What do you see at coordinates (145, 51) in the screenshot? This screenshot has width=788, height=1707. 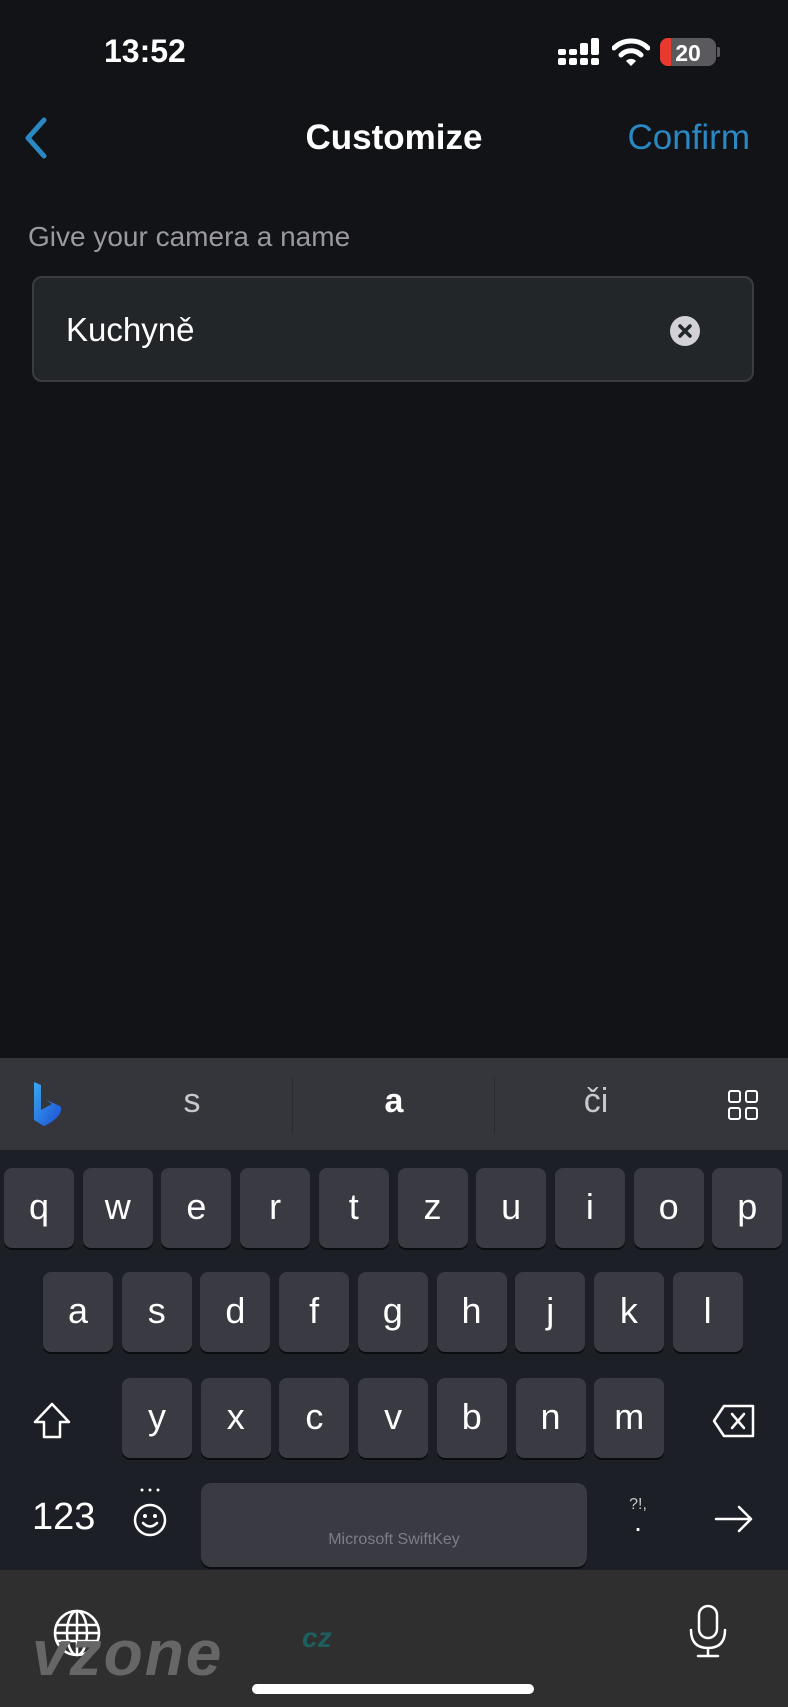 I see `status-time: 13:52` at bounding box center [145, 51].